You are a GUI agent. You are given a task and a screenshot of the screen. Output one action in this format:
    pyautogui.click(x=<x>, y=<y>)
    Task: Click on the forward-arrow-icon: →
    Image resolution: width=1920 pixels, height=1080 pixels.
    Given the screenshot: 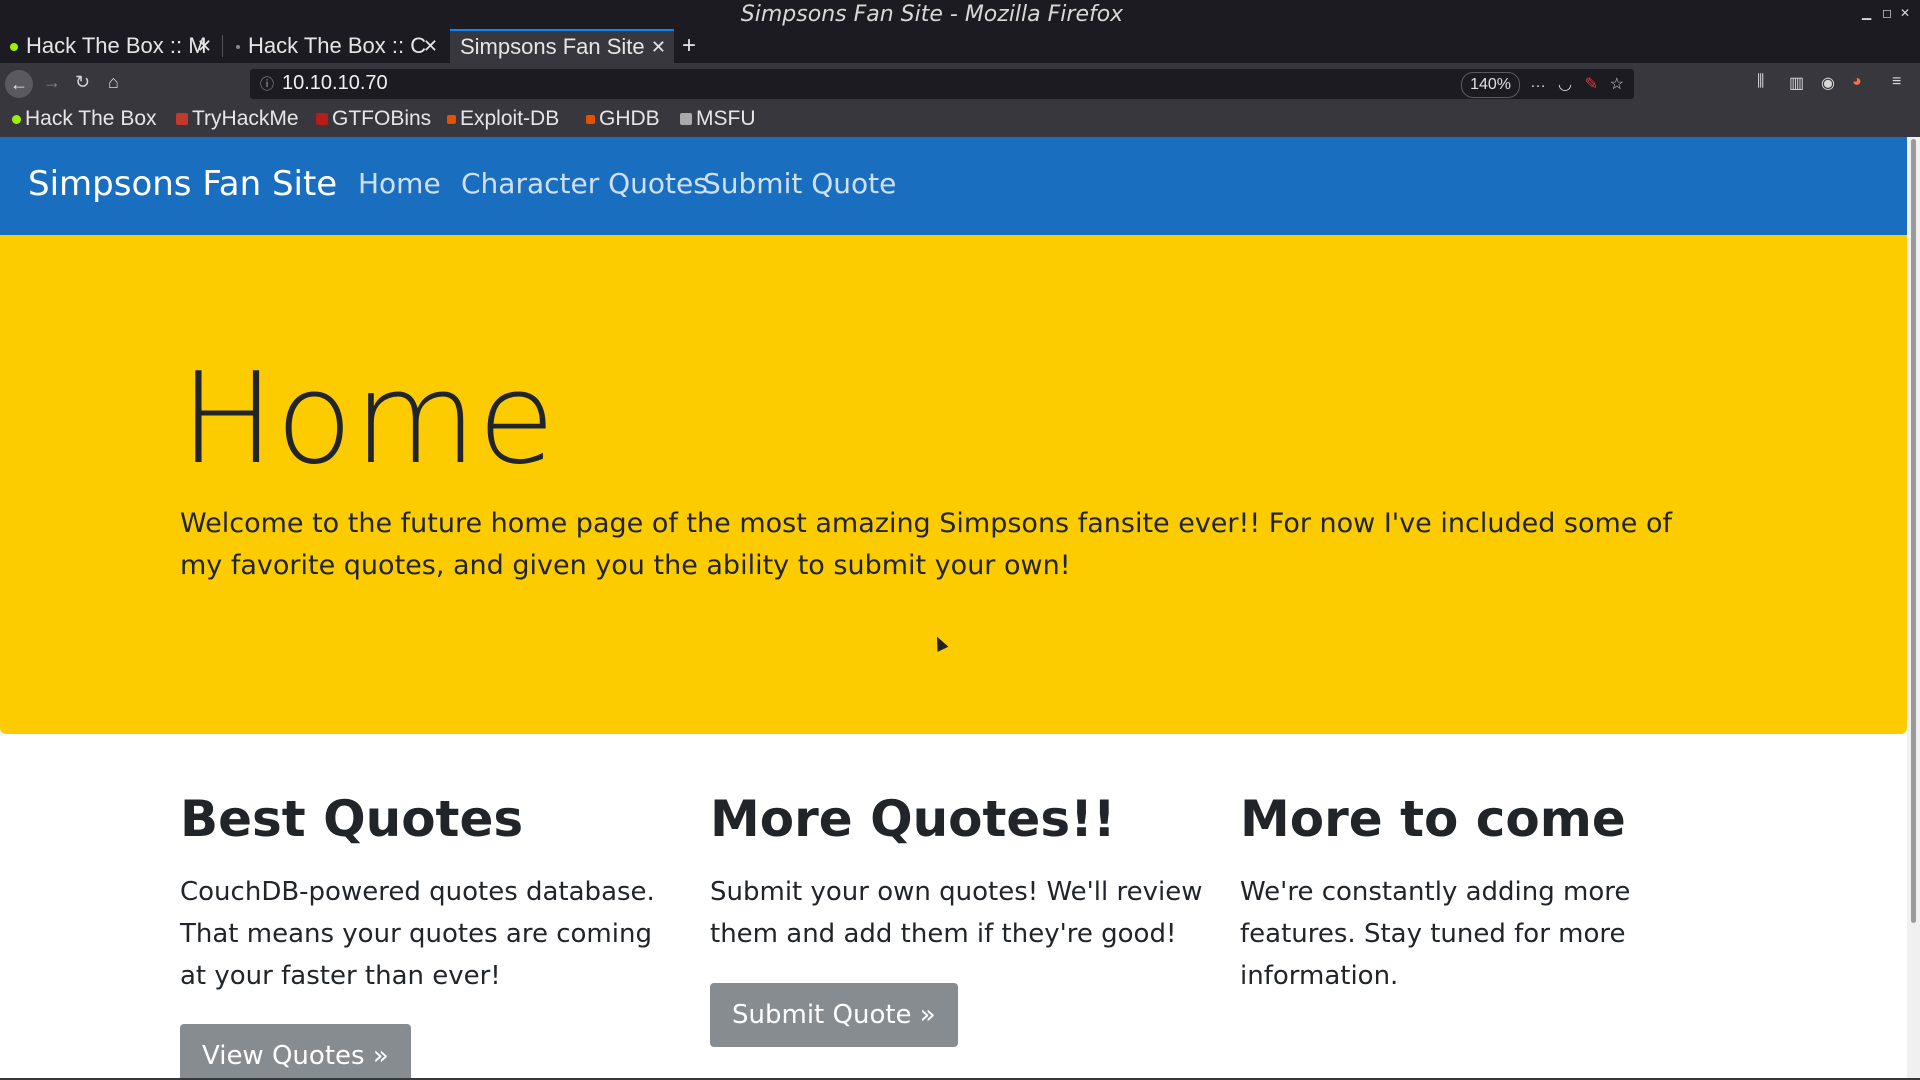 What is the action you would take?
    pyautogui.click(x=52, y=82)
    